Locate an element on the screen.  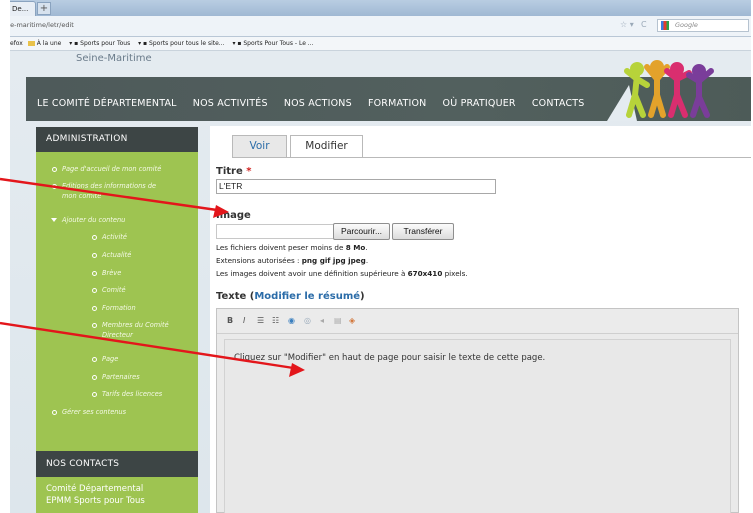
sidebar-item-actualite: Actualité is located at coordinates (111, 255).